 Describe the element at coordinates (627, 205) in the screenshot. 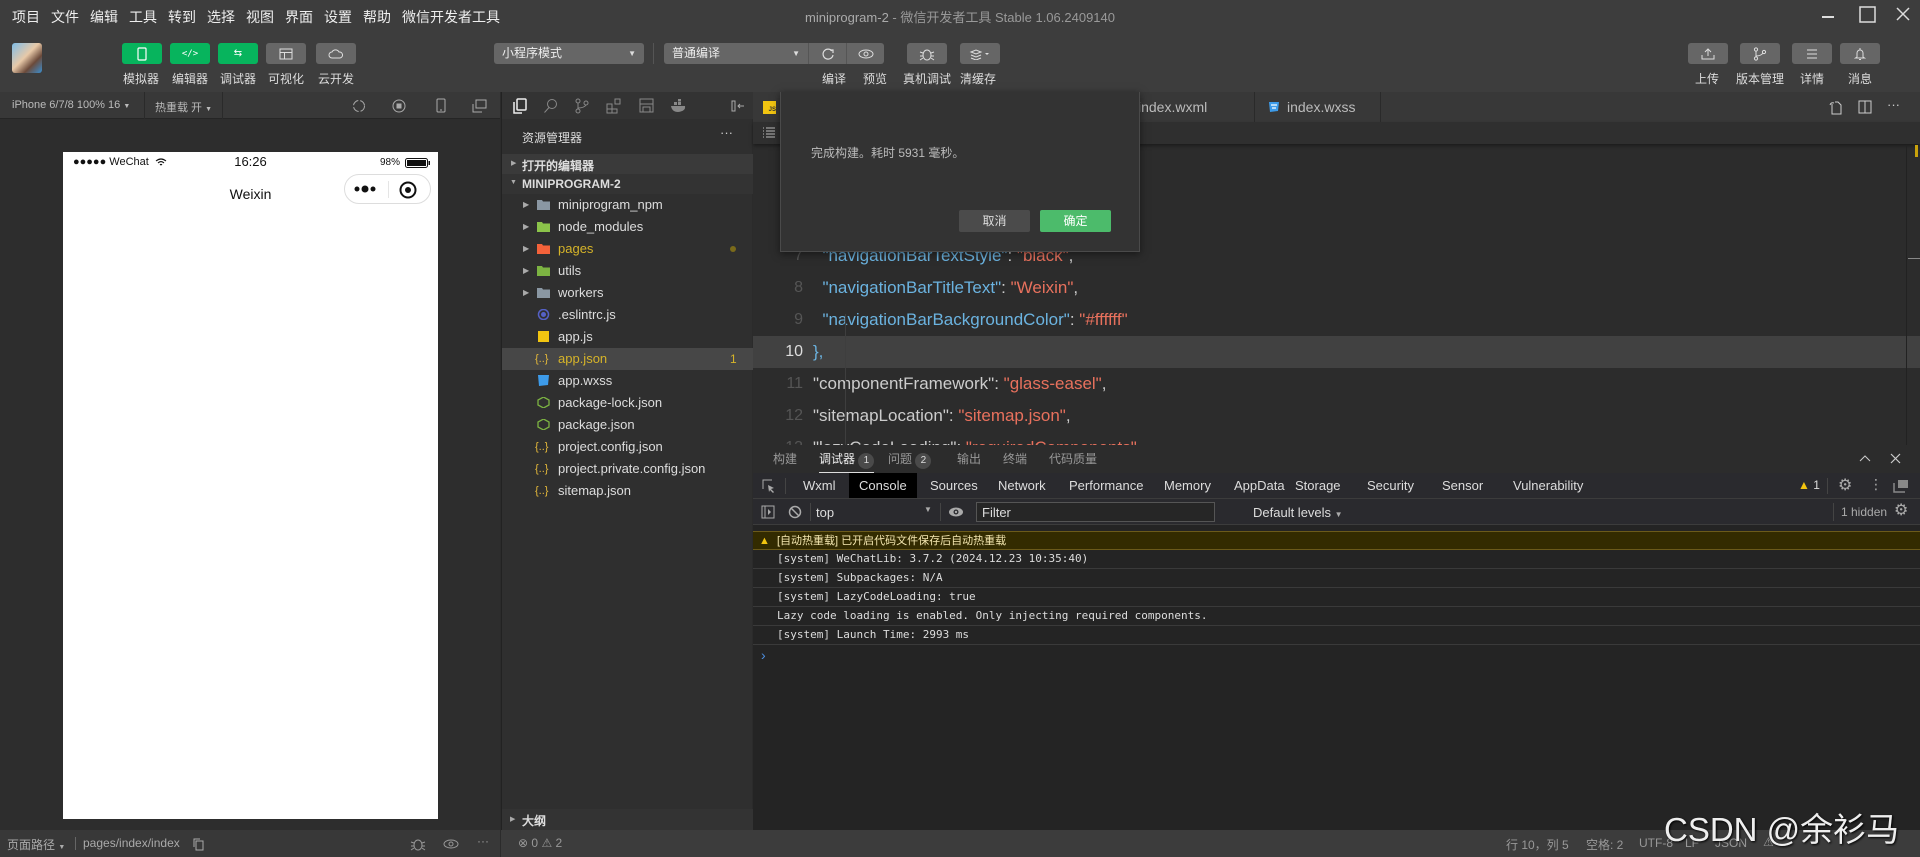

I see `file-tree-item: ▶ miniprogram_npm` at that location.